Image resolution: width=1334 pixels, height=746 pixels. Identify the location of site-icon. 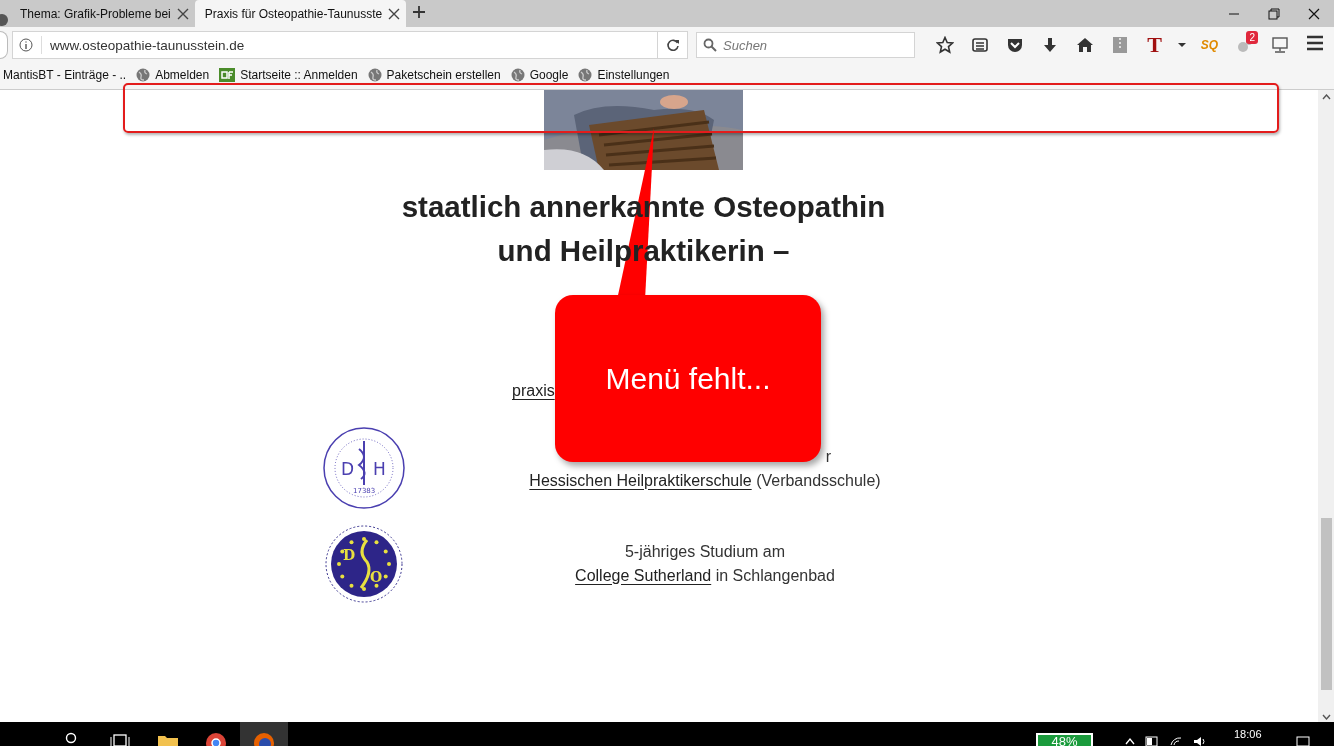
(227, 75).